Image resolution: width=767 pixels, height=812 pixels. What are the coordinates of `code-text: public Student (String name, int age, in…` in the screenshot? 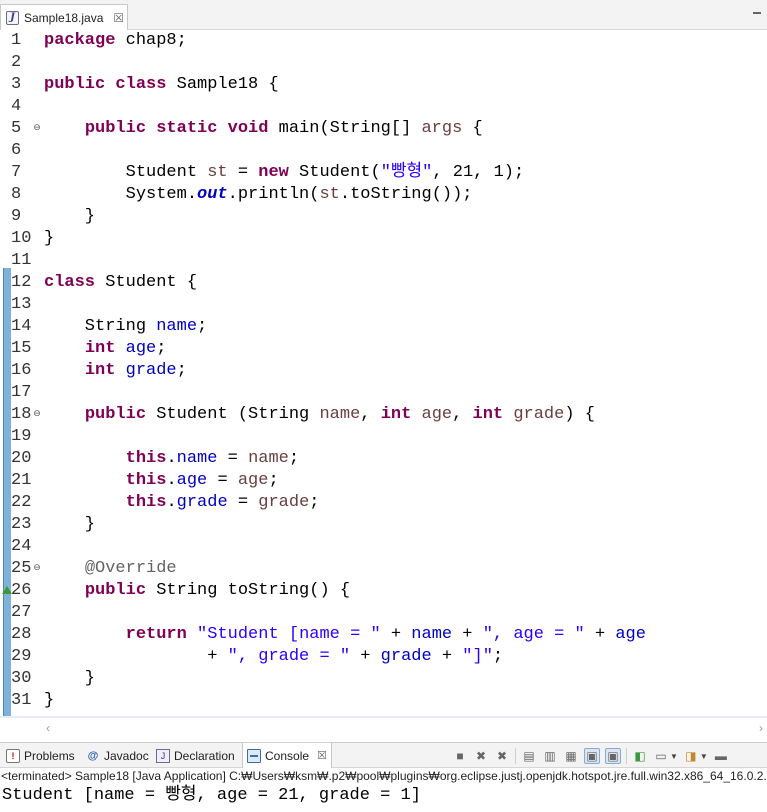 It's located at (339, 414).